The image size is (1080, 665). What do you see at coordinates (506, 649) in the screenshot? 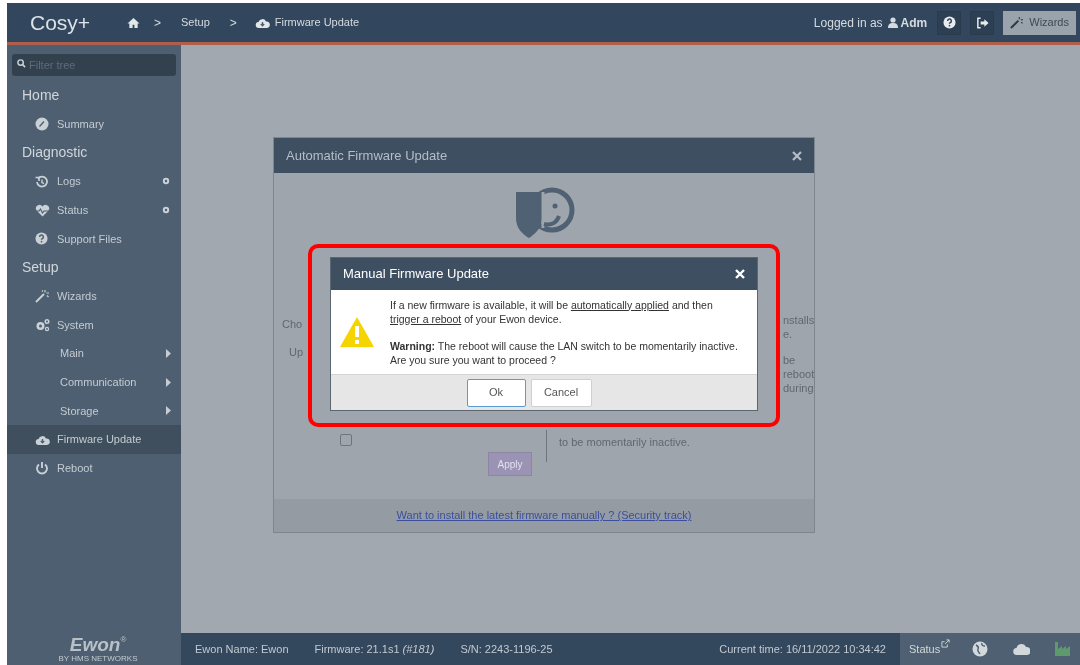
I see `status-text: S/N: 2243-1196-25` at bounding box center [506, 649].